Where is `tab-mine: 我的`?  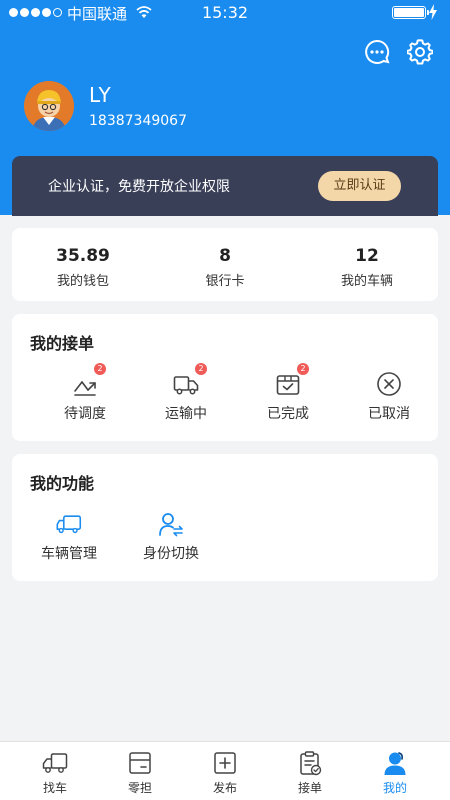
tab-mine: 我的 is located at coordinates (395, 771).